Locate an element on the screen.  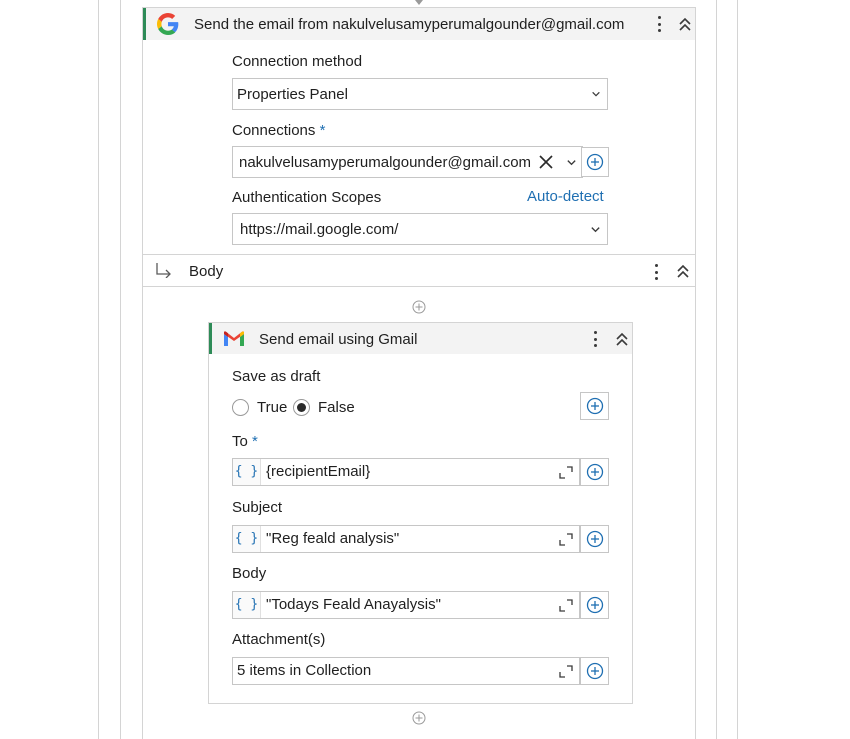
connection-method-value: Properties Panel is located at coordinates (292, 94).